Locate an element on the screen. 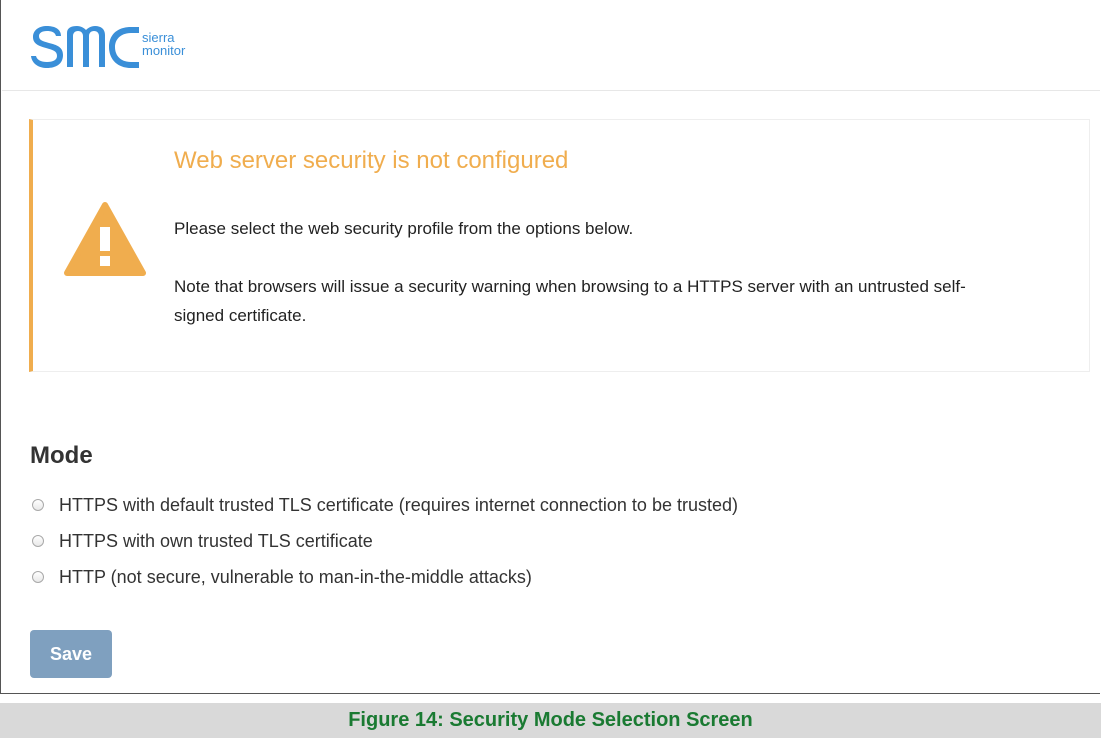  header: sierra monitor is located at coordinates (551, 45).